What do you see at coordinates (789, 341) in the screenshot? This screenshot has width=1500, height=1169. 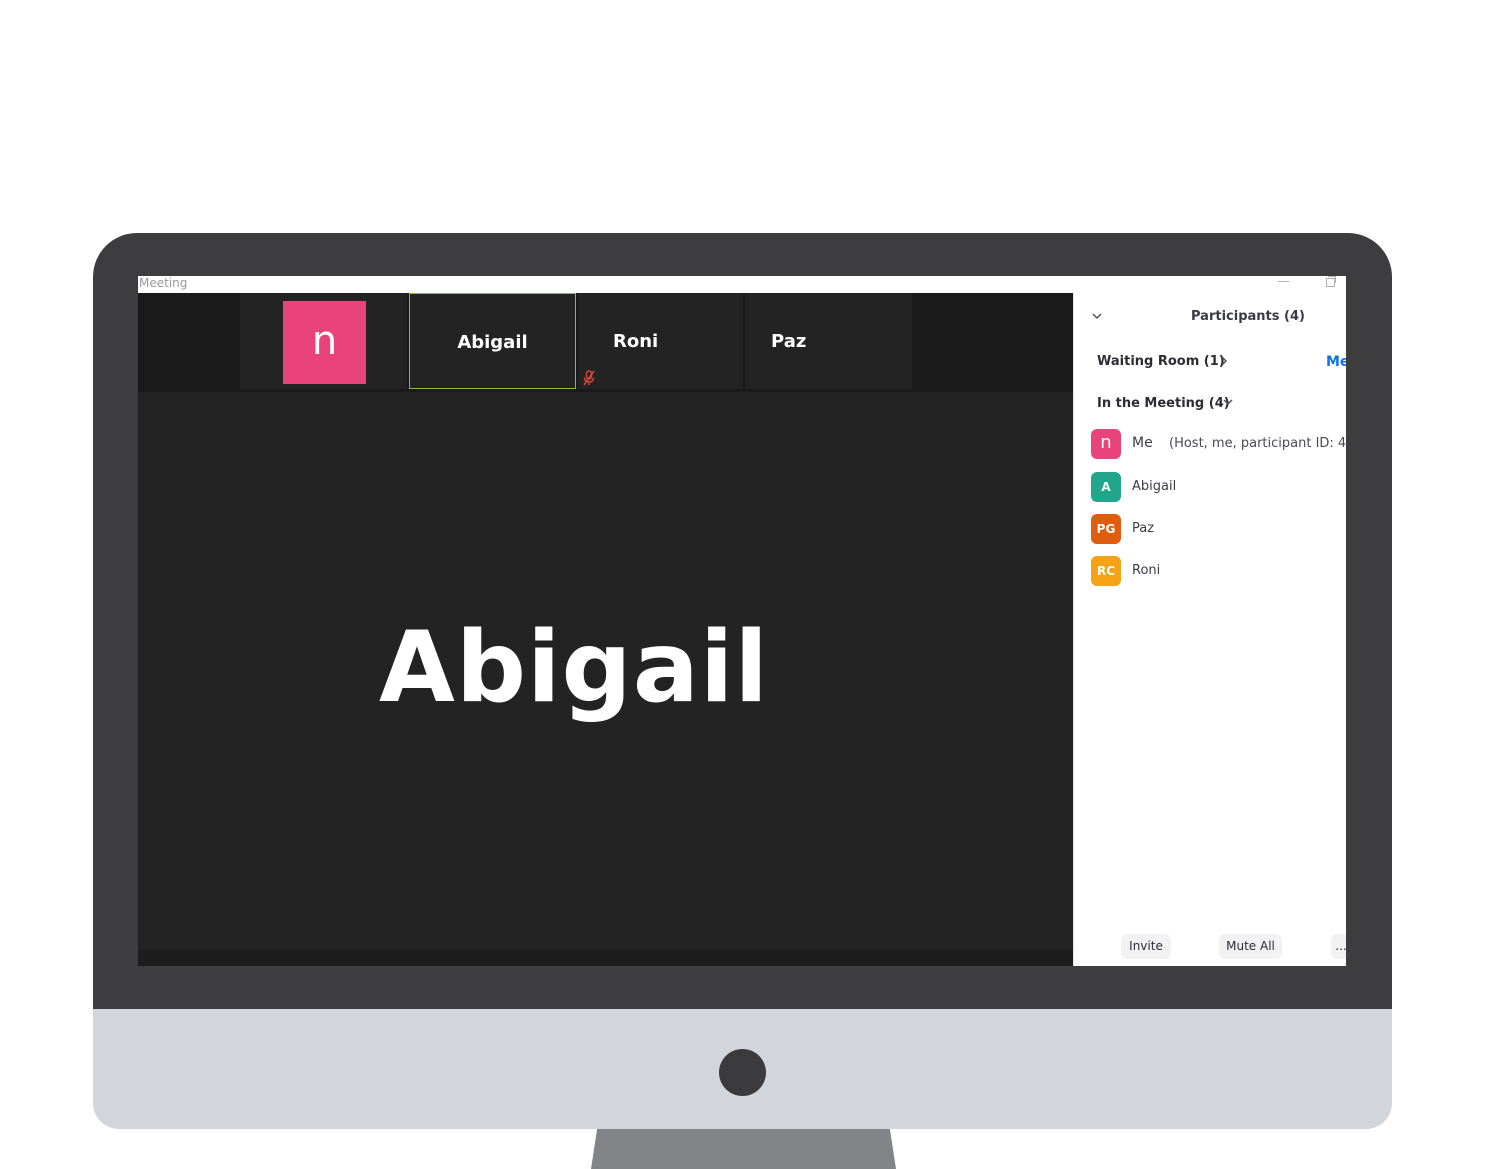 I see `tile-name: Paz` at bounding box center [789, 341].